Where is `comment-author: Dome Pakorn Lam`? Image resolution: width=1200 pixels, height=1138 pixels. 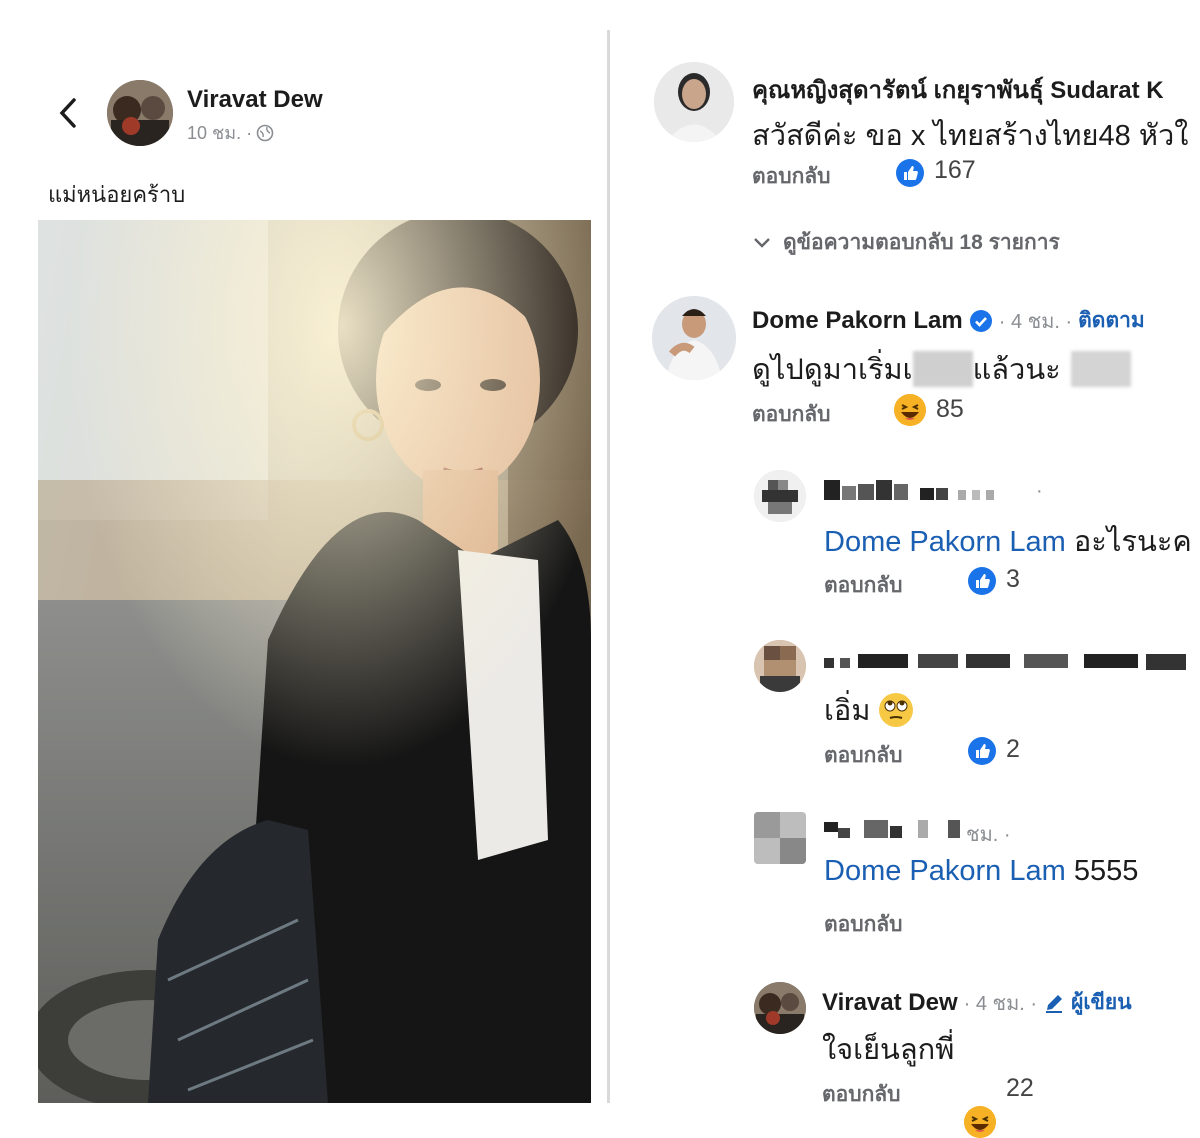
comment-author: Dome Pakorn Lam is located at coordinates (857, 321).